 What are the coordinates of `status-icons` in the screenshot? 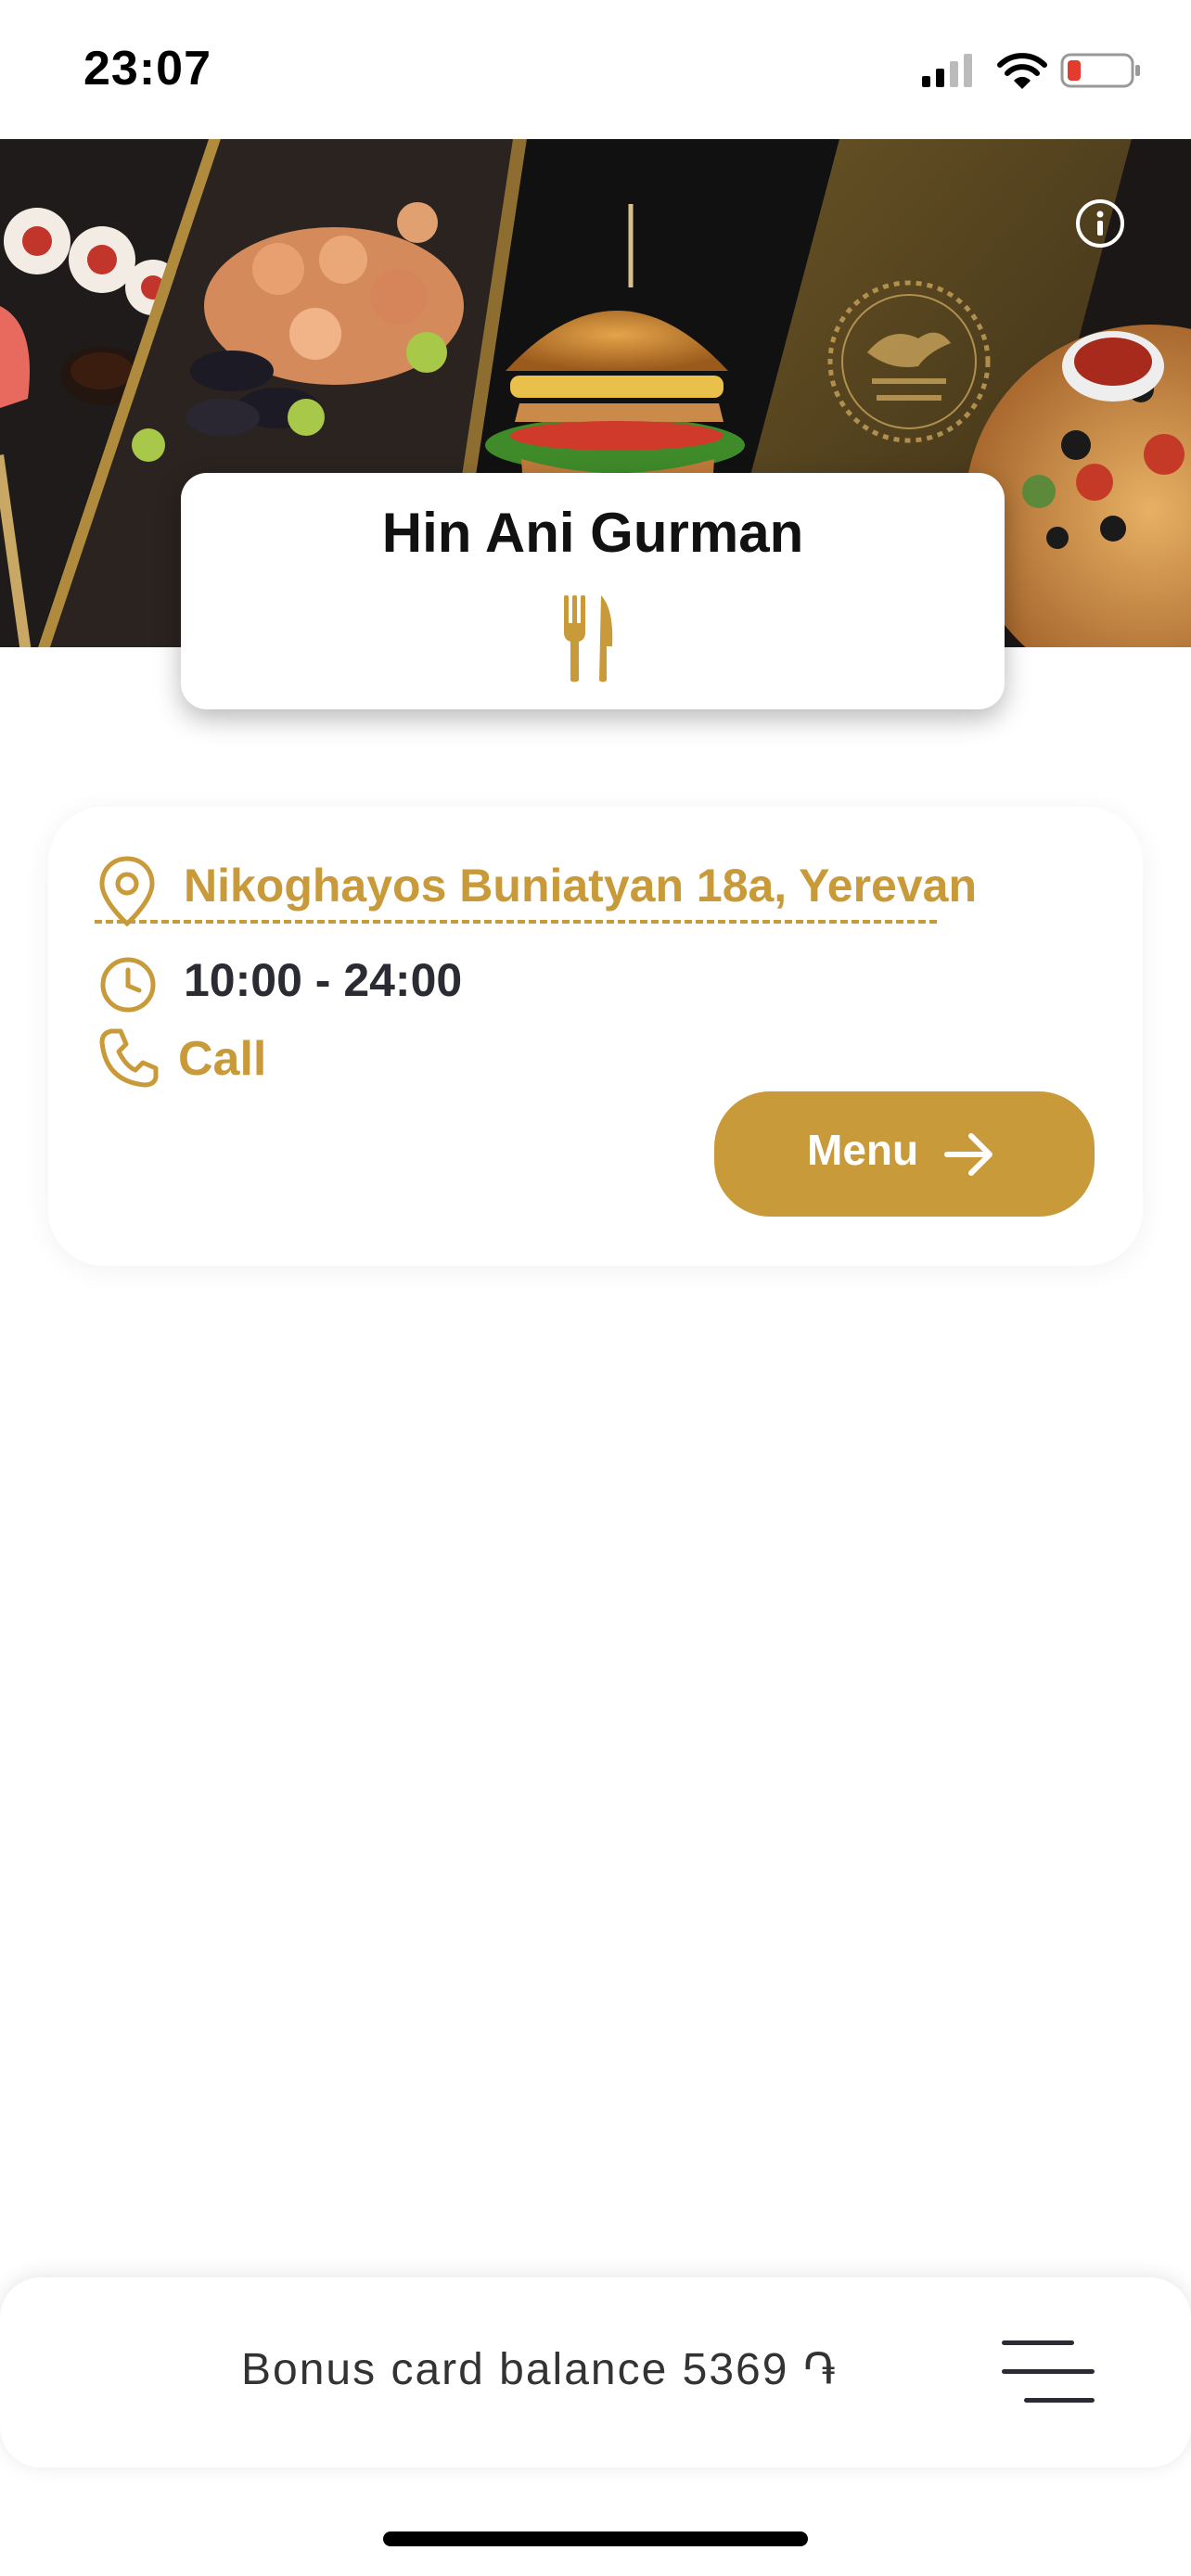 It's located at (1031, 71).